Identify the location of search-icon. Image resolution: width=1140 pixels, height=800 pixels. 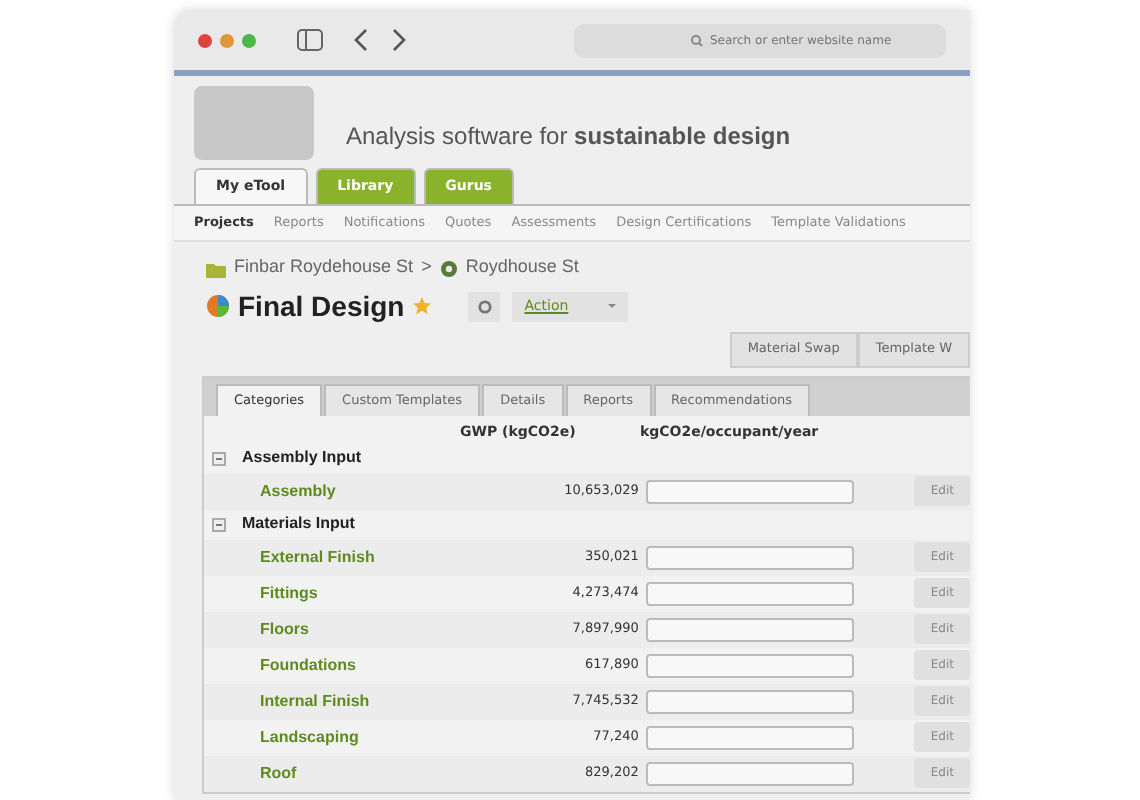
(697, 40).